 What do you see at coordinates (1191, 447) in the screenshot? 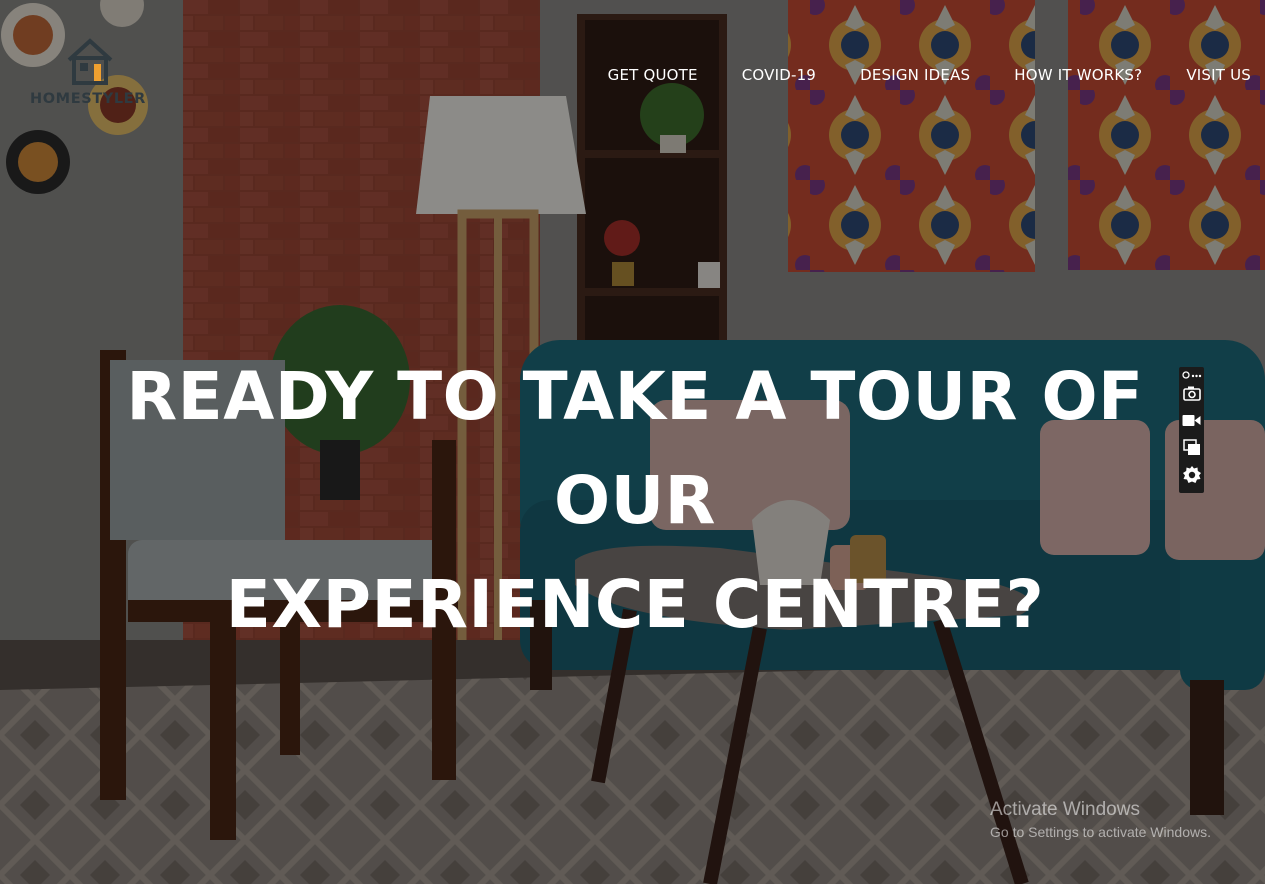
I see `window-icon` at bounding box center [1191, 447].